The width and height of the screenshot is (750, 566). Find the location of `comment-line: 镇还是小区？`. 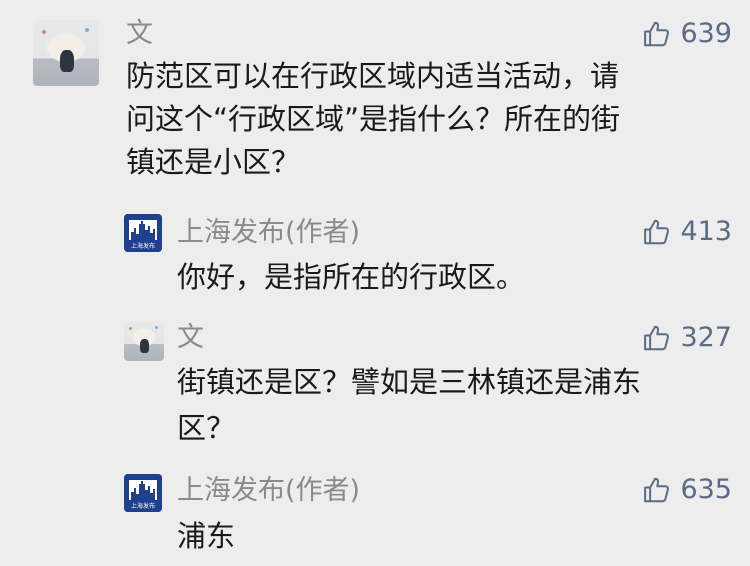

comment-line: 镇还是小区？ is located at coordinates (213, 162).